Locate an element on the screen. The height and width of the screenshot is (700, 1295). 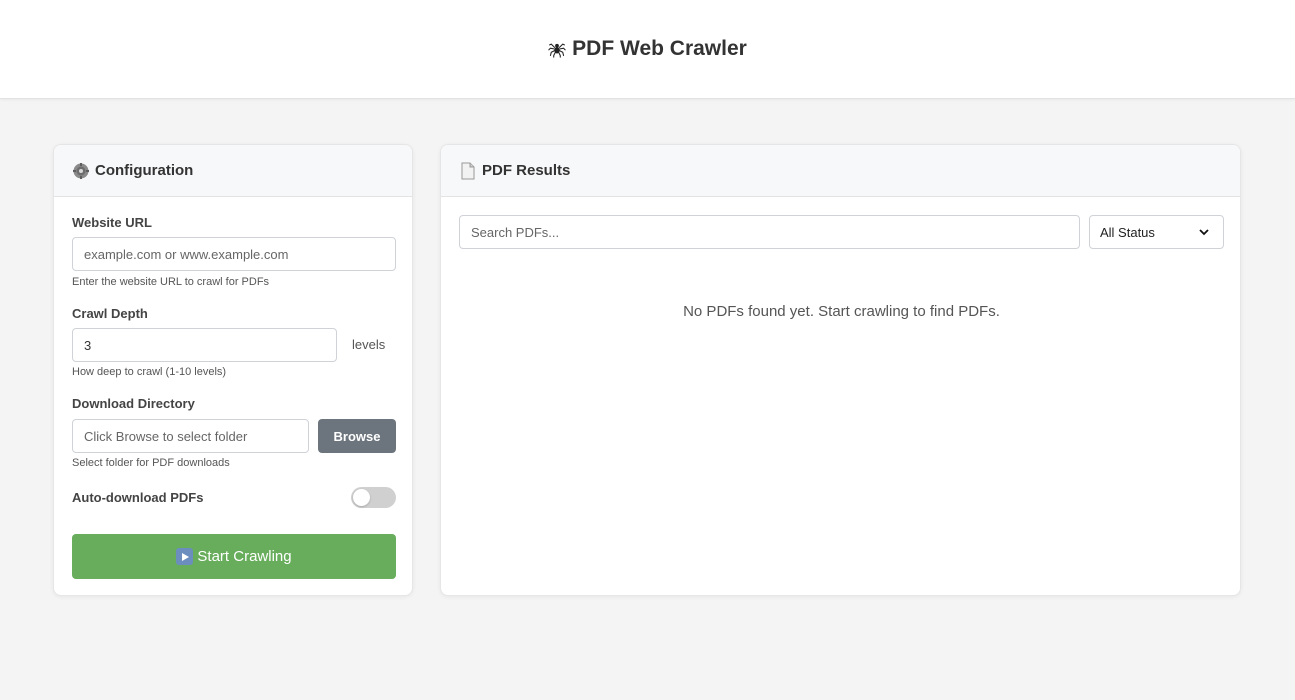
crawl-depth-unit: levels is located at coordinates (369, 344).